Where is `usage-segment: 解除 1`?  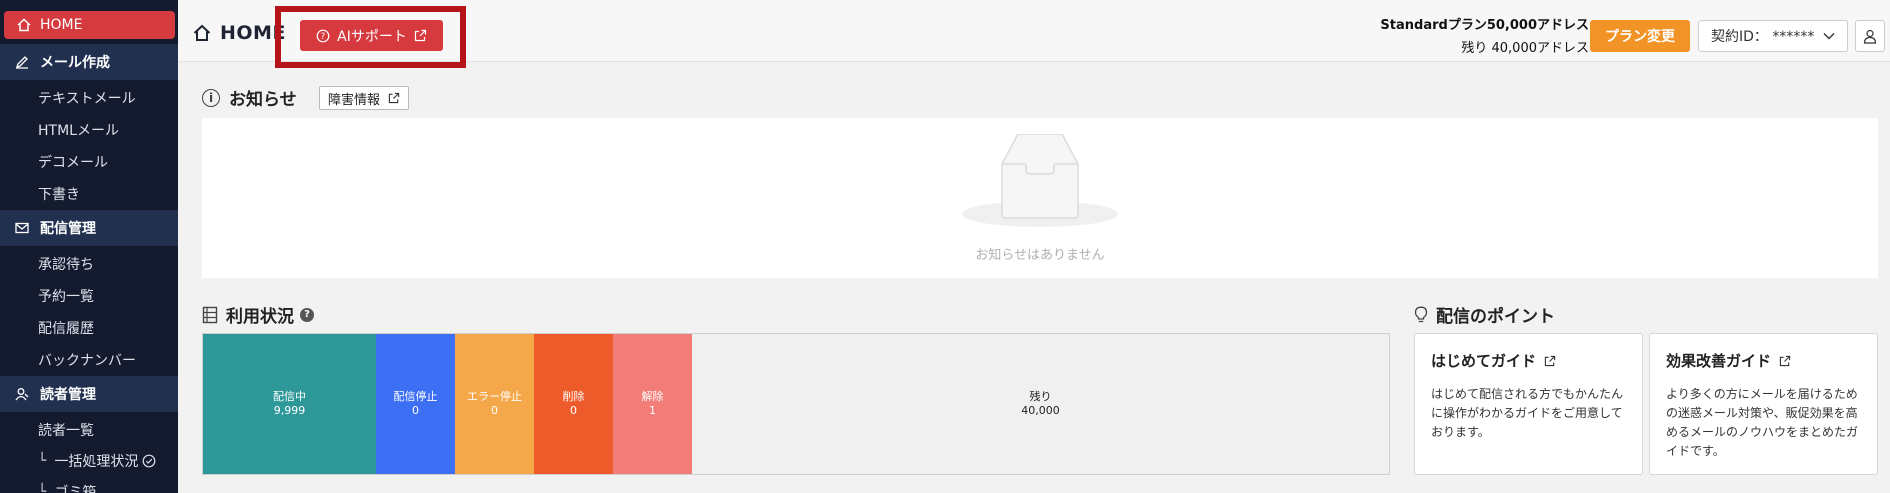
usage-segment: 解除 1 is located at coordinates (652, 404).